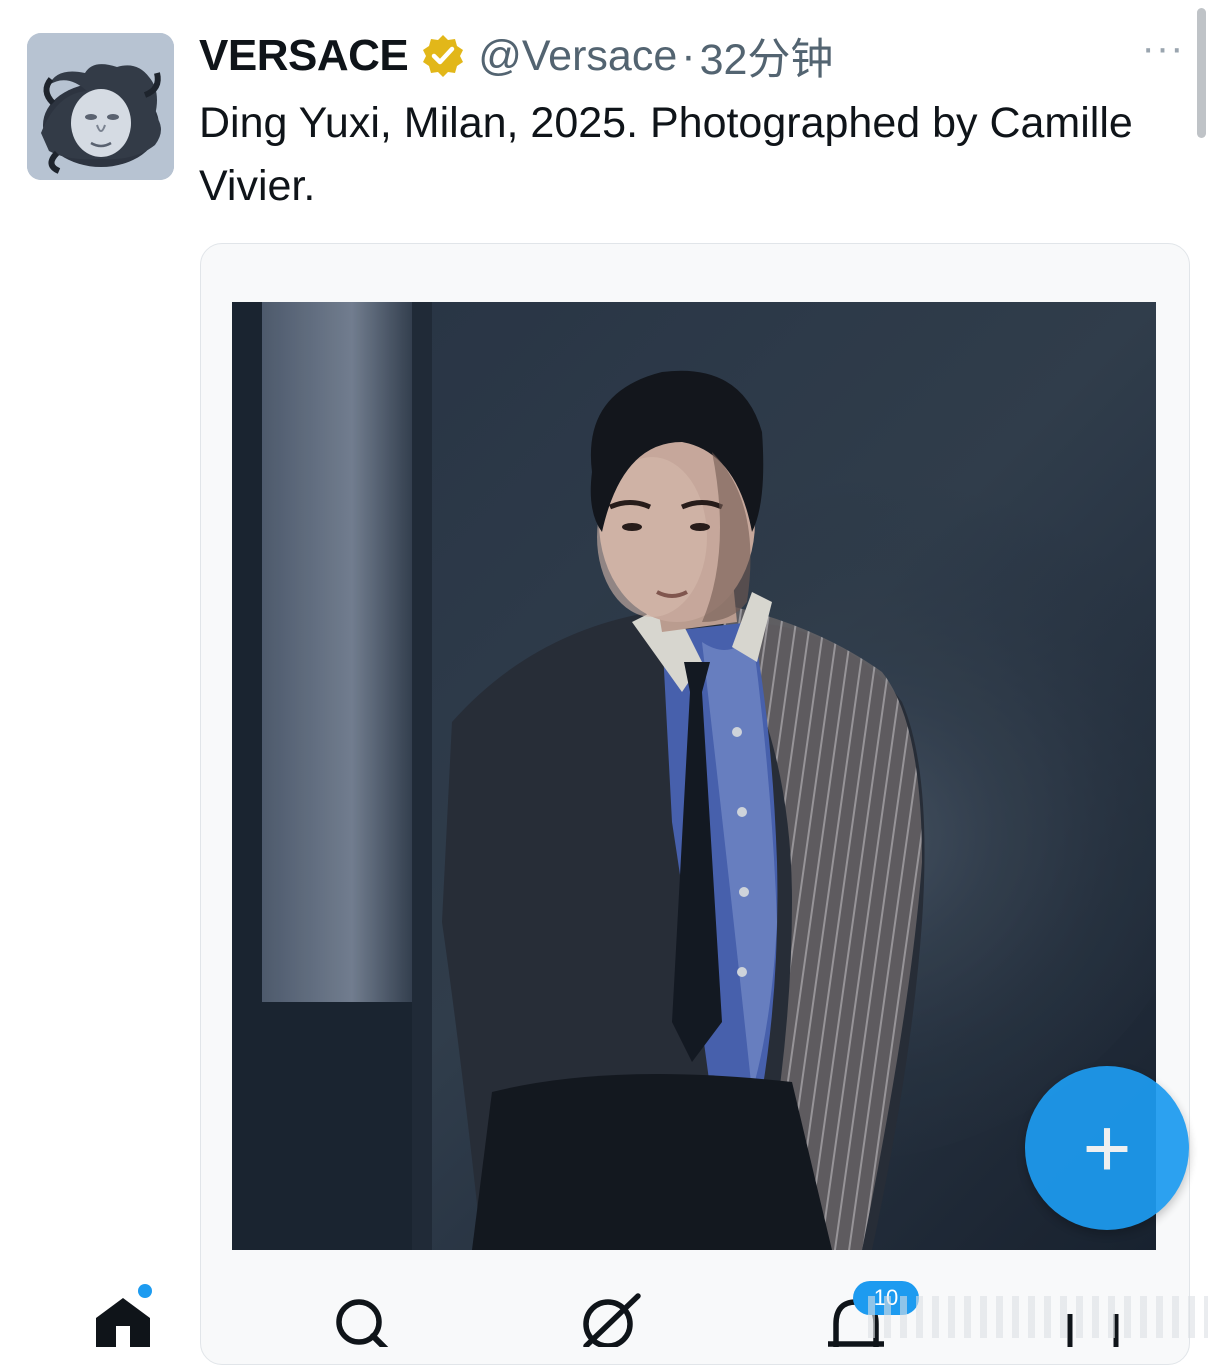 The image size is (1216, 1365). I want to click on avatar, so click(100, 106).